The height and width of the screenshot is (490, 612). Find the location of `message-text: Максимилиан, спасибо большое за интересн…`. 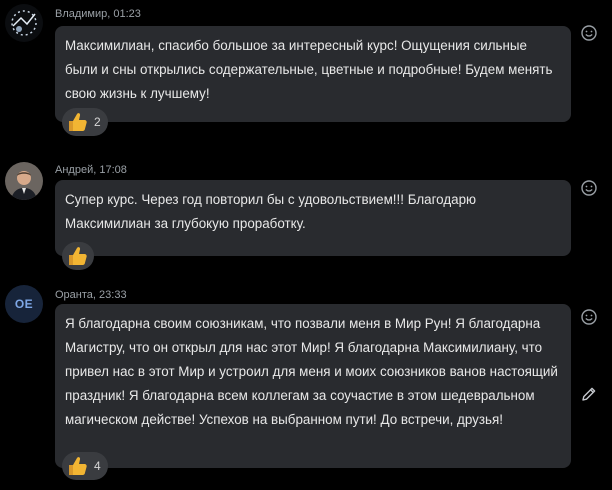

message-text: Максимилиан, спасибо большое за интересн… is located at coordinates (309, 69).